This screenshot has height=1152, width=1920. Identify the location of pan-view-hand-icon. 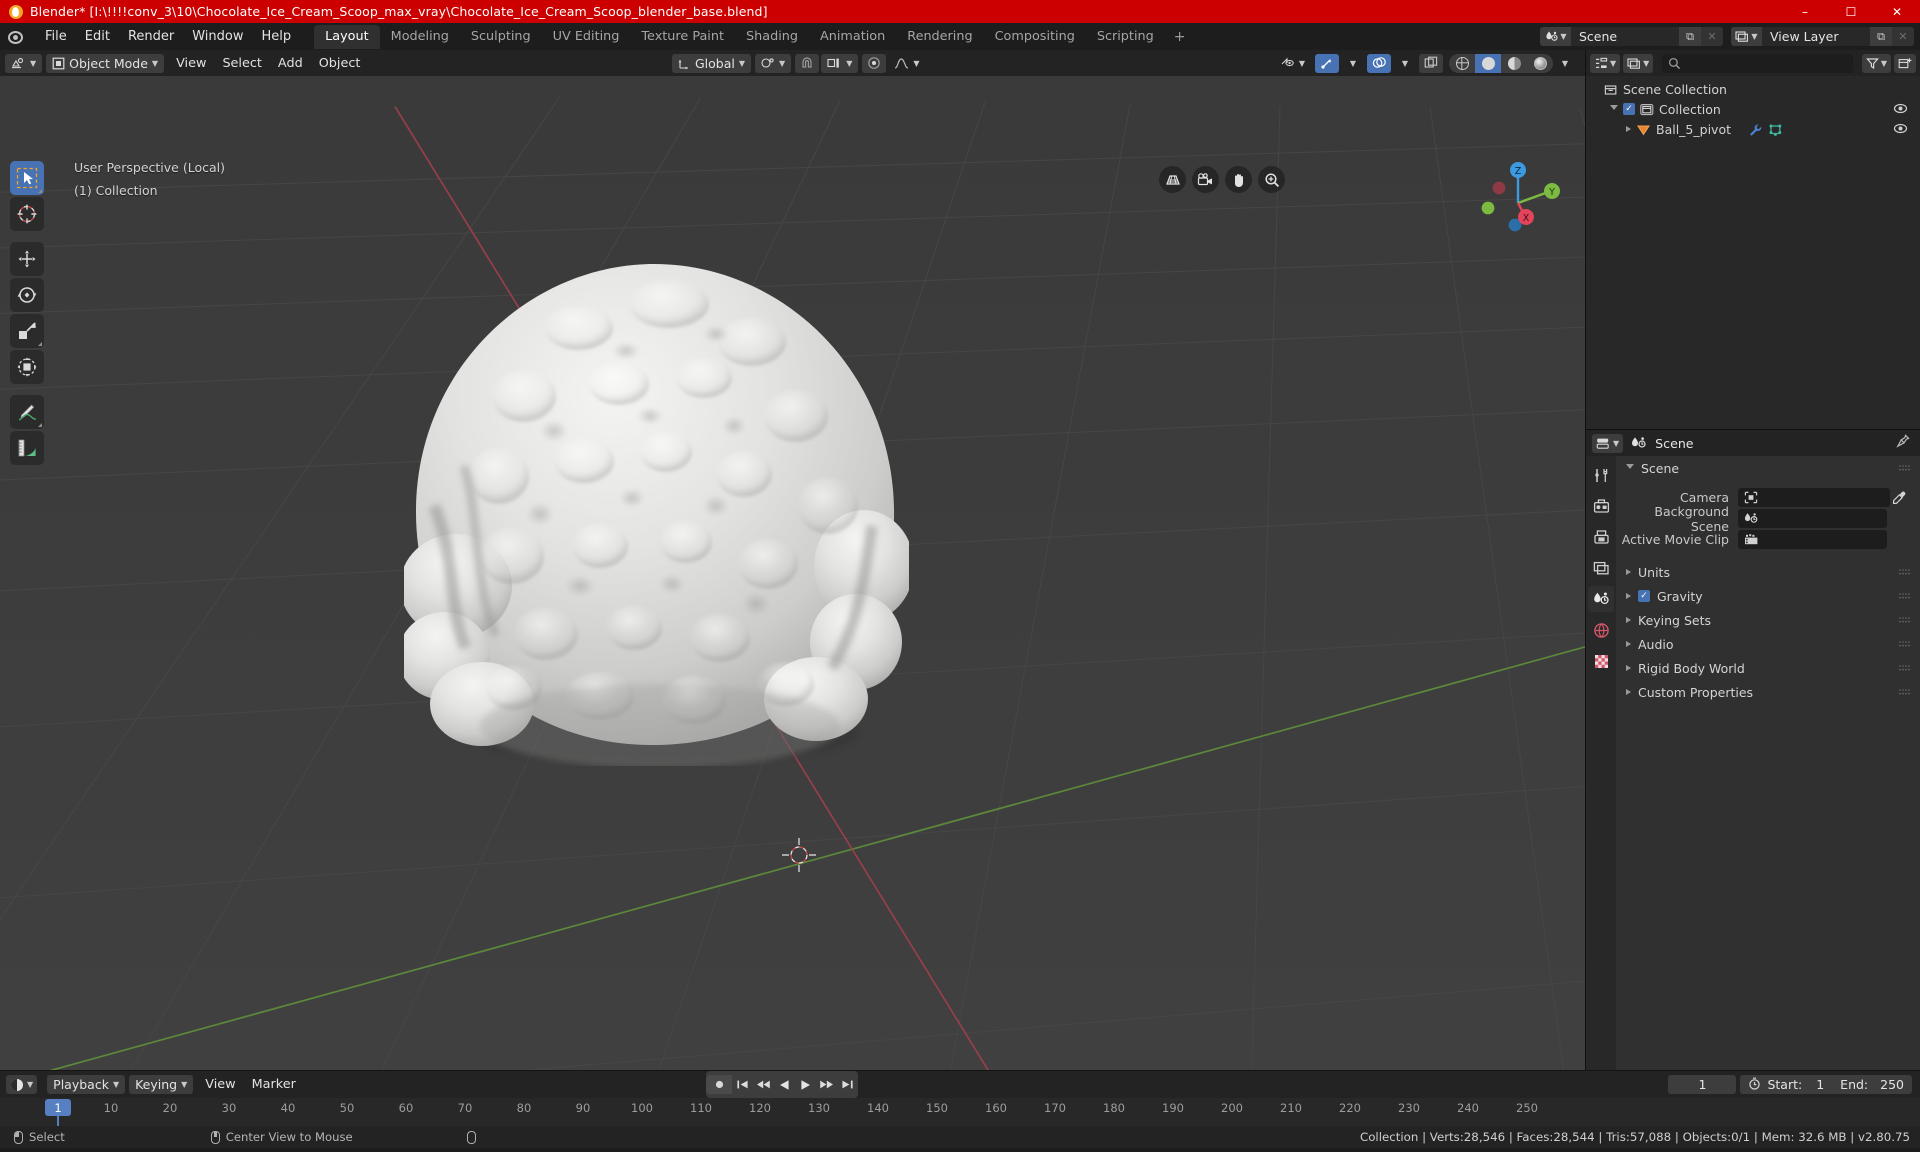
(1238, 179).